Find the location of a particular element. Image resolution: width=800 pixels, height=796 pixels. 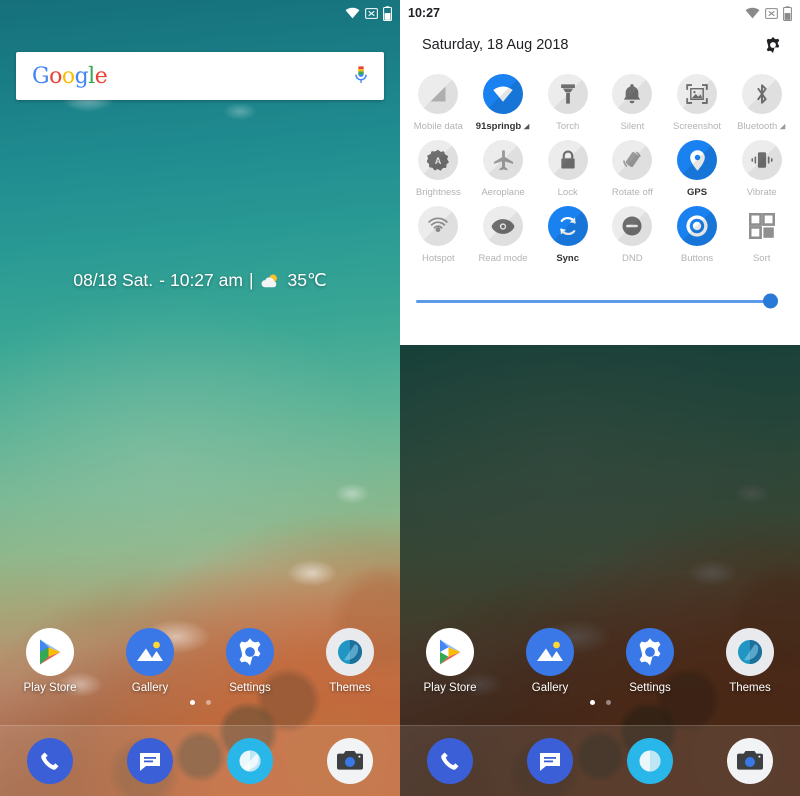

tile-mobile-data: Mobile data is located at coordinates (438, 103).